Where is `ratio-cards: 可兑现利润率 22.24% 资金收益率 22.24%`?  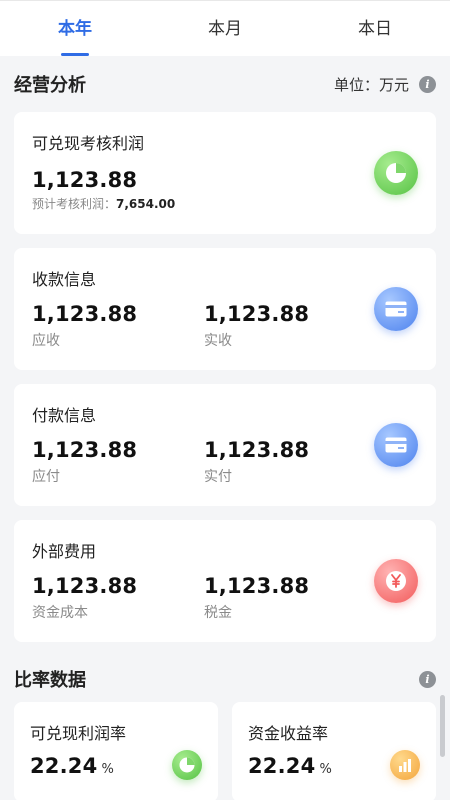 ratio-cards: 可兑现利润率 22.24% 资金收益率 22.24% is located at coordinates (225, 751).